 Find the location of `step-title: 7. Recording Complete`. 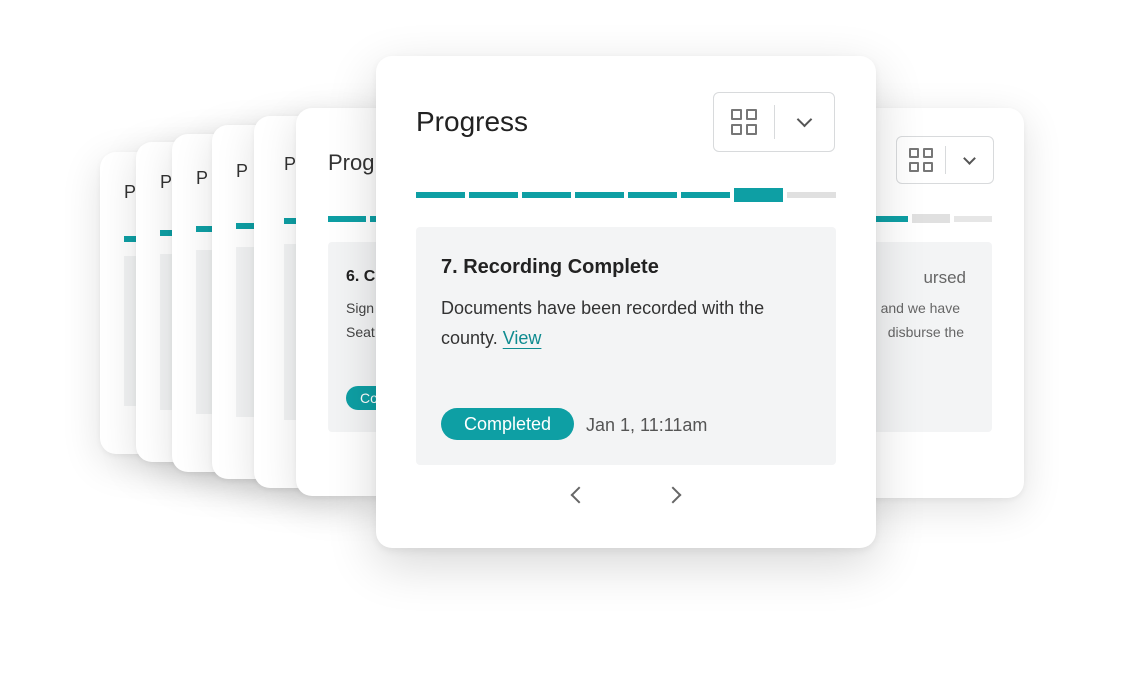

step-title: 7. Recording Complete is located at coordinates (550, 267).